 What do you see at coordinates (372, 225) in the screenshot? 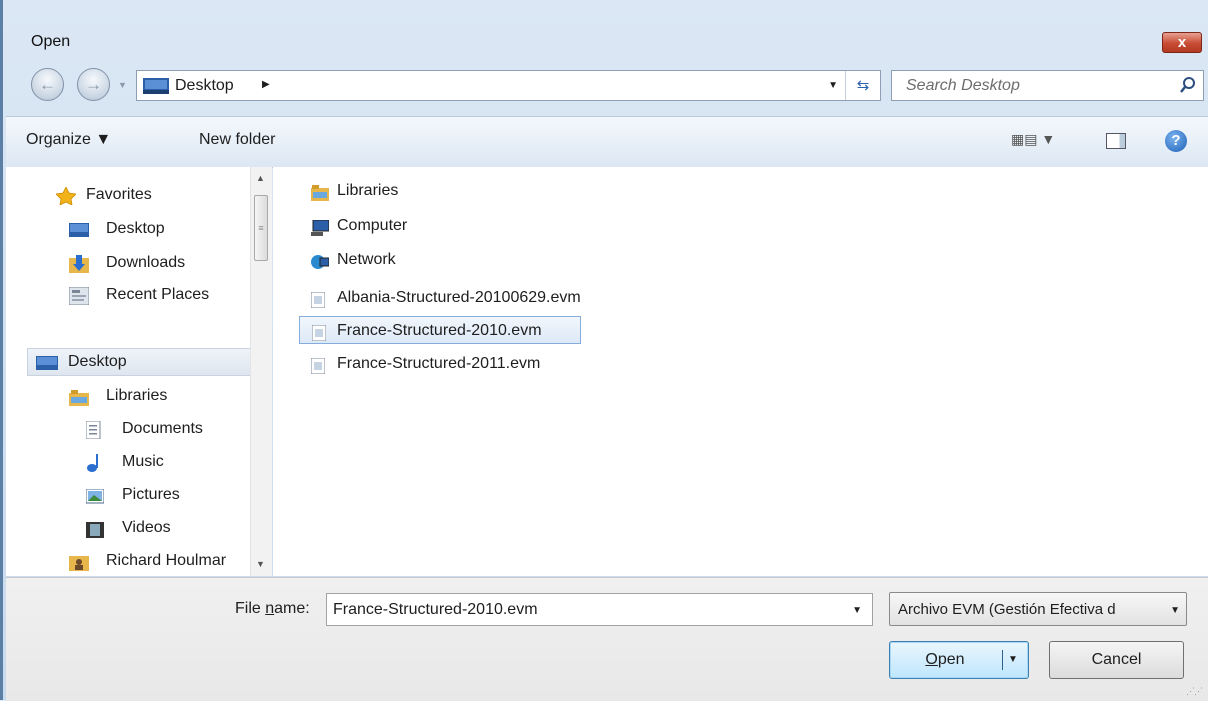
I see `file-name: Computer` at bounding box center [372, 225].